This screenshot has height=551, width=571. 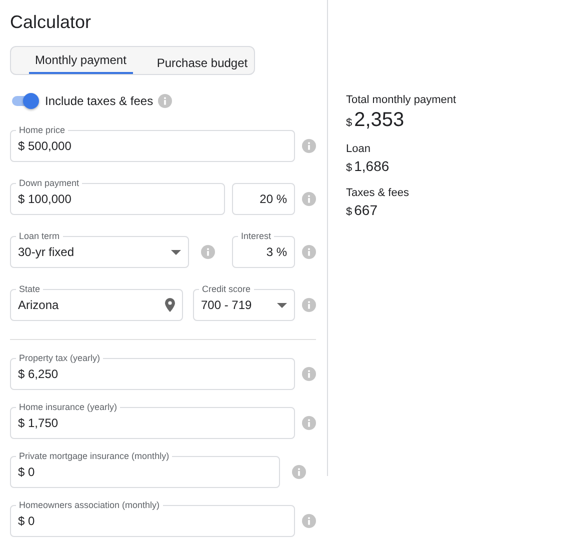 I want to click on summary-label: Total monthly payment, so click(x=401, y=100).